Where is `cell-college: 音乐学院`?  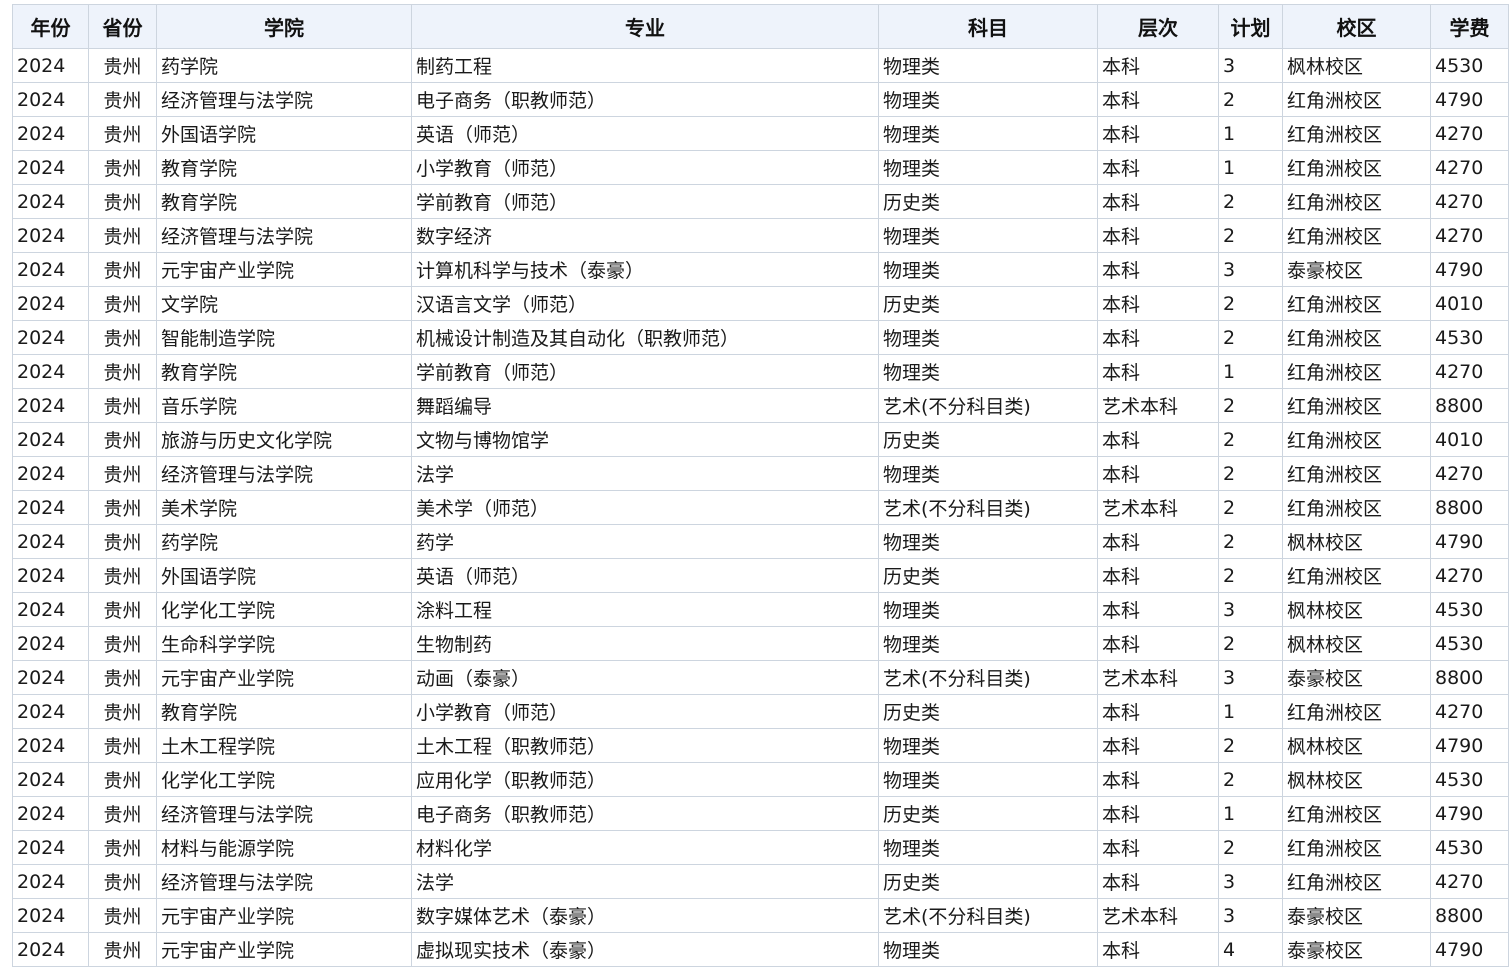
cell-college: 音乐学院 is located at coordinates (284, 405).